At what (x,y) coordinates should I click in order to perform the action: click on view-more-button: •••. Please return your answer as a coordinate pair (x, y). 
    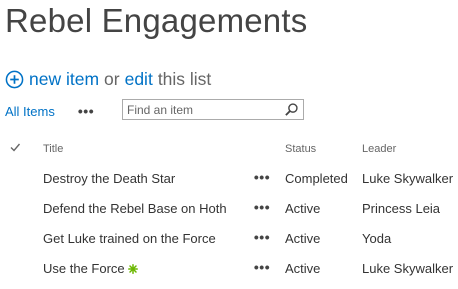
    Looking at the image, I should click on (86, 111).